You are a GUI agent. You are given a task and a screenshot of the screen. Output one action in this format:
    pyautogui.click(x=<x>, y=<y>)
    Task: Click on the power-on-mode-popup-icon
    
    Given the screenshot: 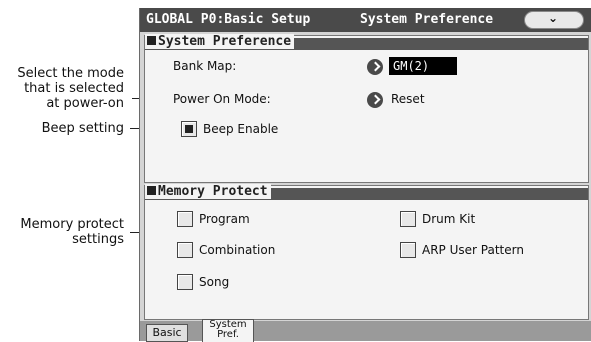 What is the action you would take?
    pyautogui.click(x=375, y=100)
    